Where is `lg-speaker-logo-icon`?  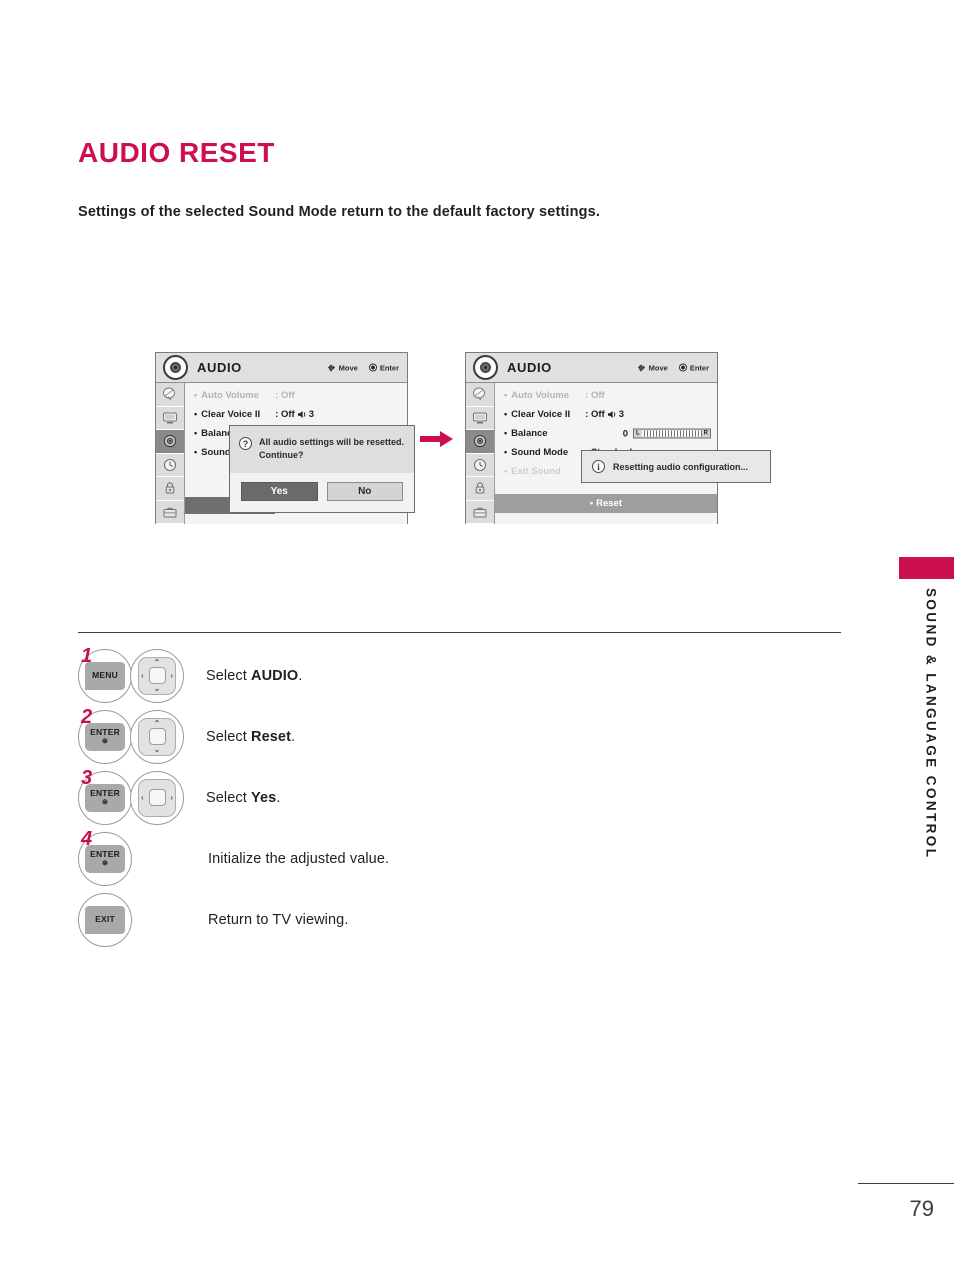
lg-speaker-logo-icon is located at coordinates (175, 367).